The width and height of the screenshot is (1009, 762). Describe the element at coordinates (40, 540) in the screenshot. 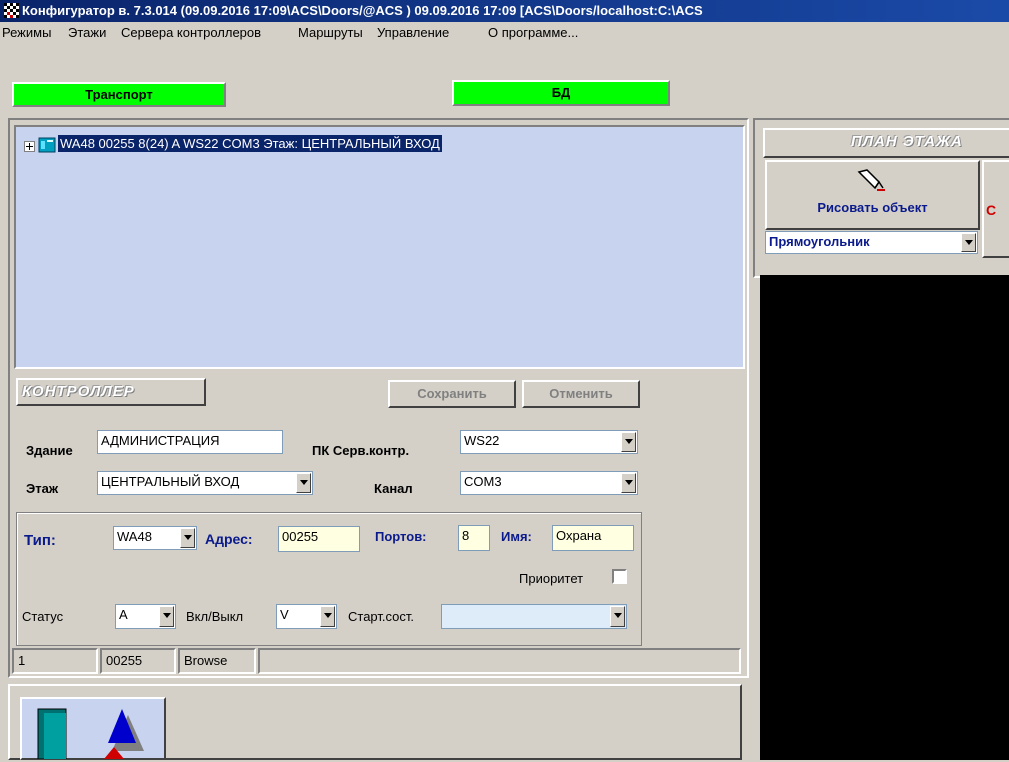

I see `type-label: Тип:` at that location.